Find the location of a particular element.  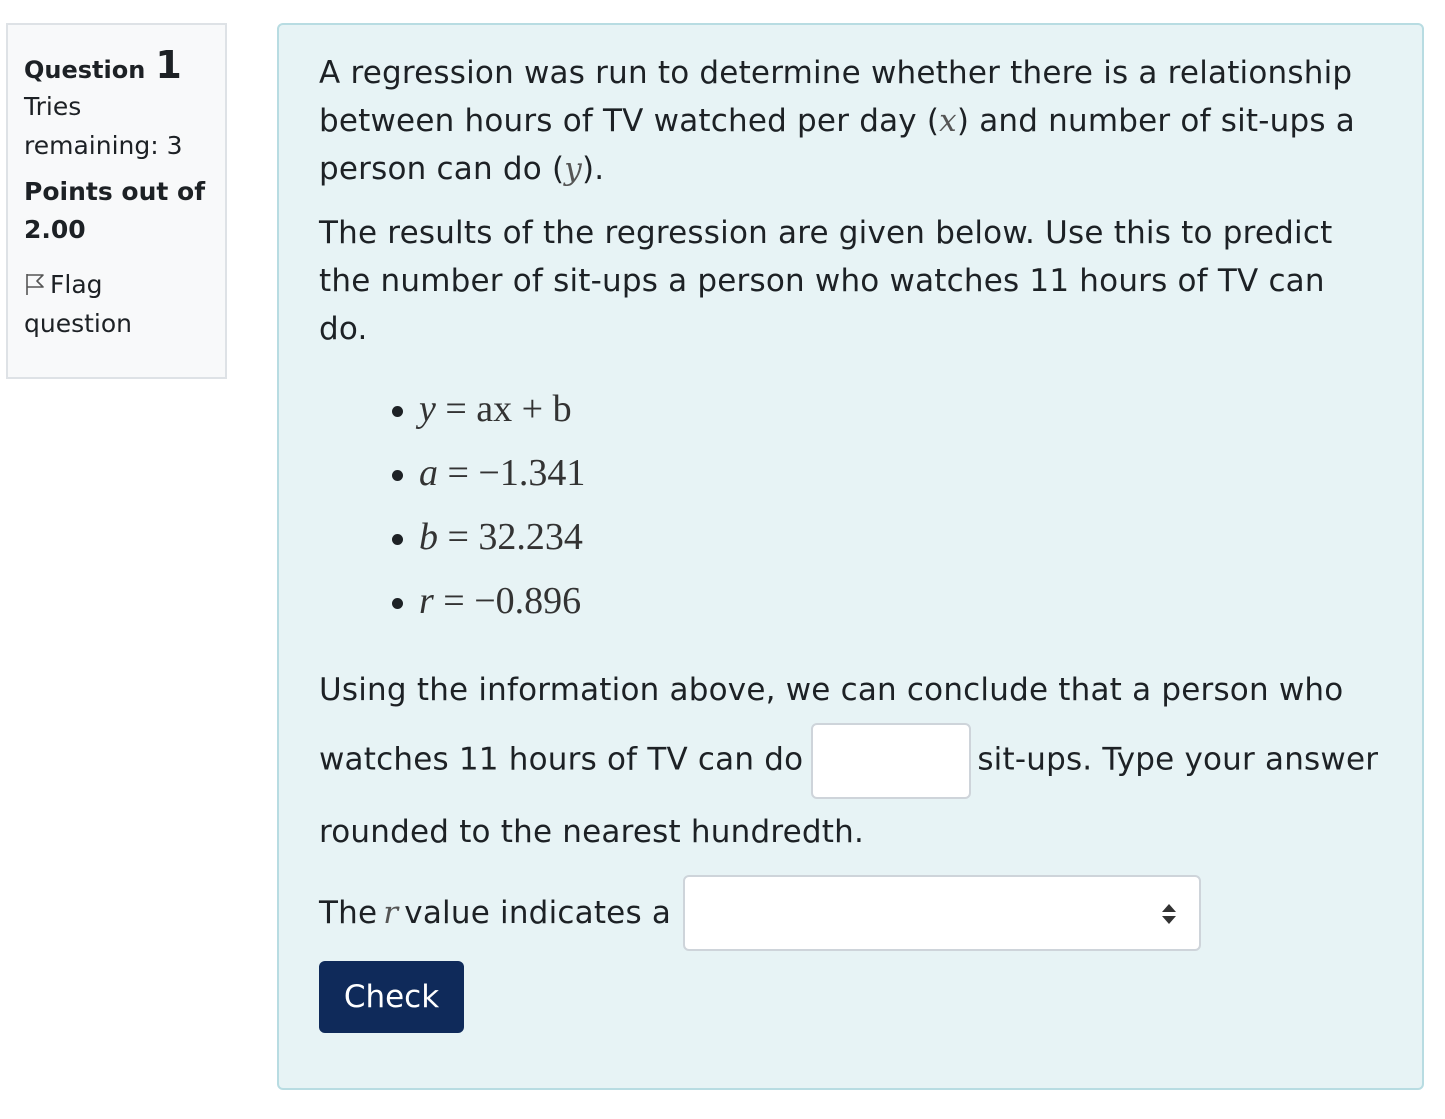

r-text-2: value indicates a is located at coordinates (538, 913).